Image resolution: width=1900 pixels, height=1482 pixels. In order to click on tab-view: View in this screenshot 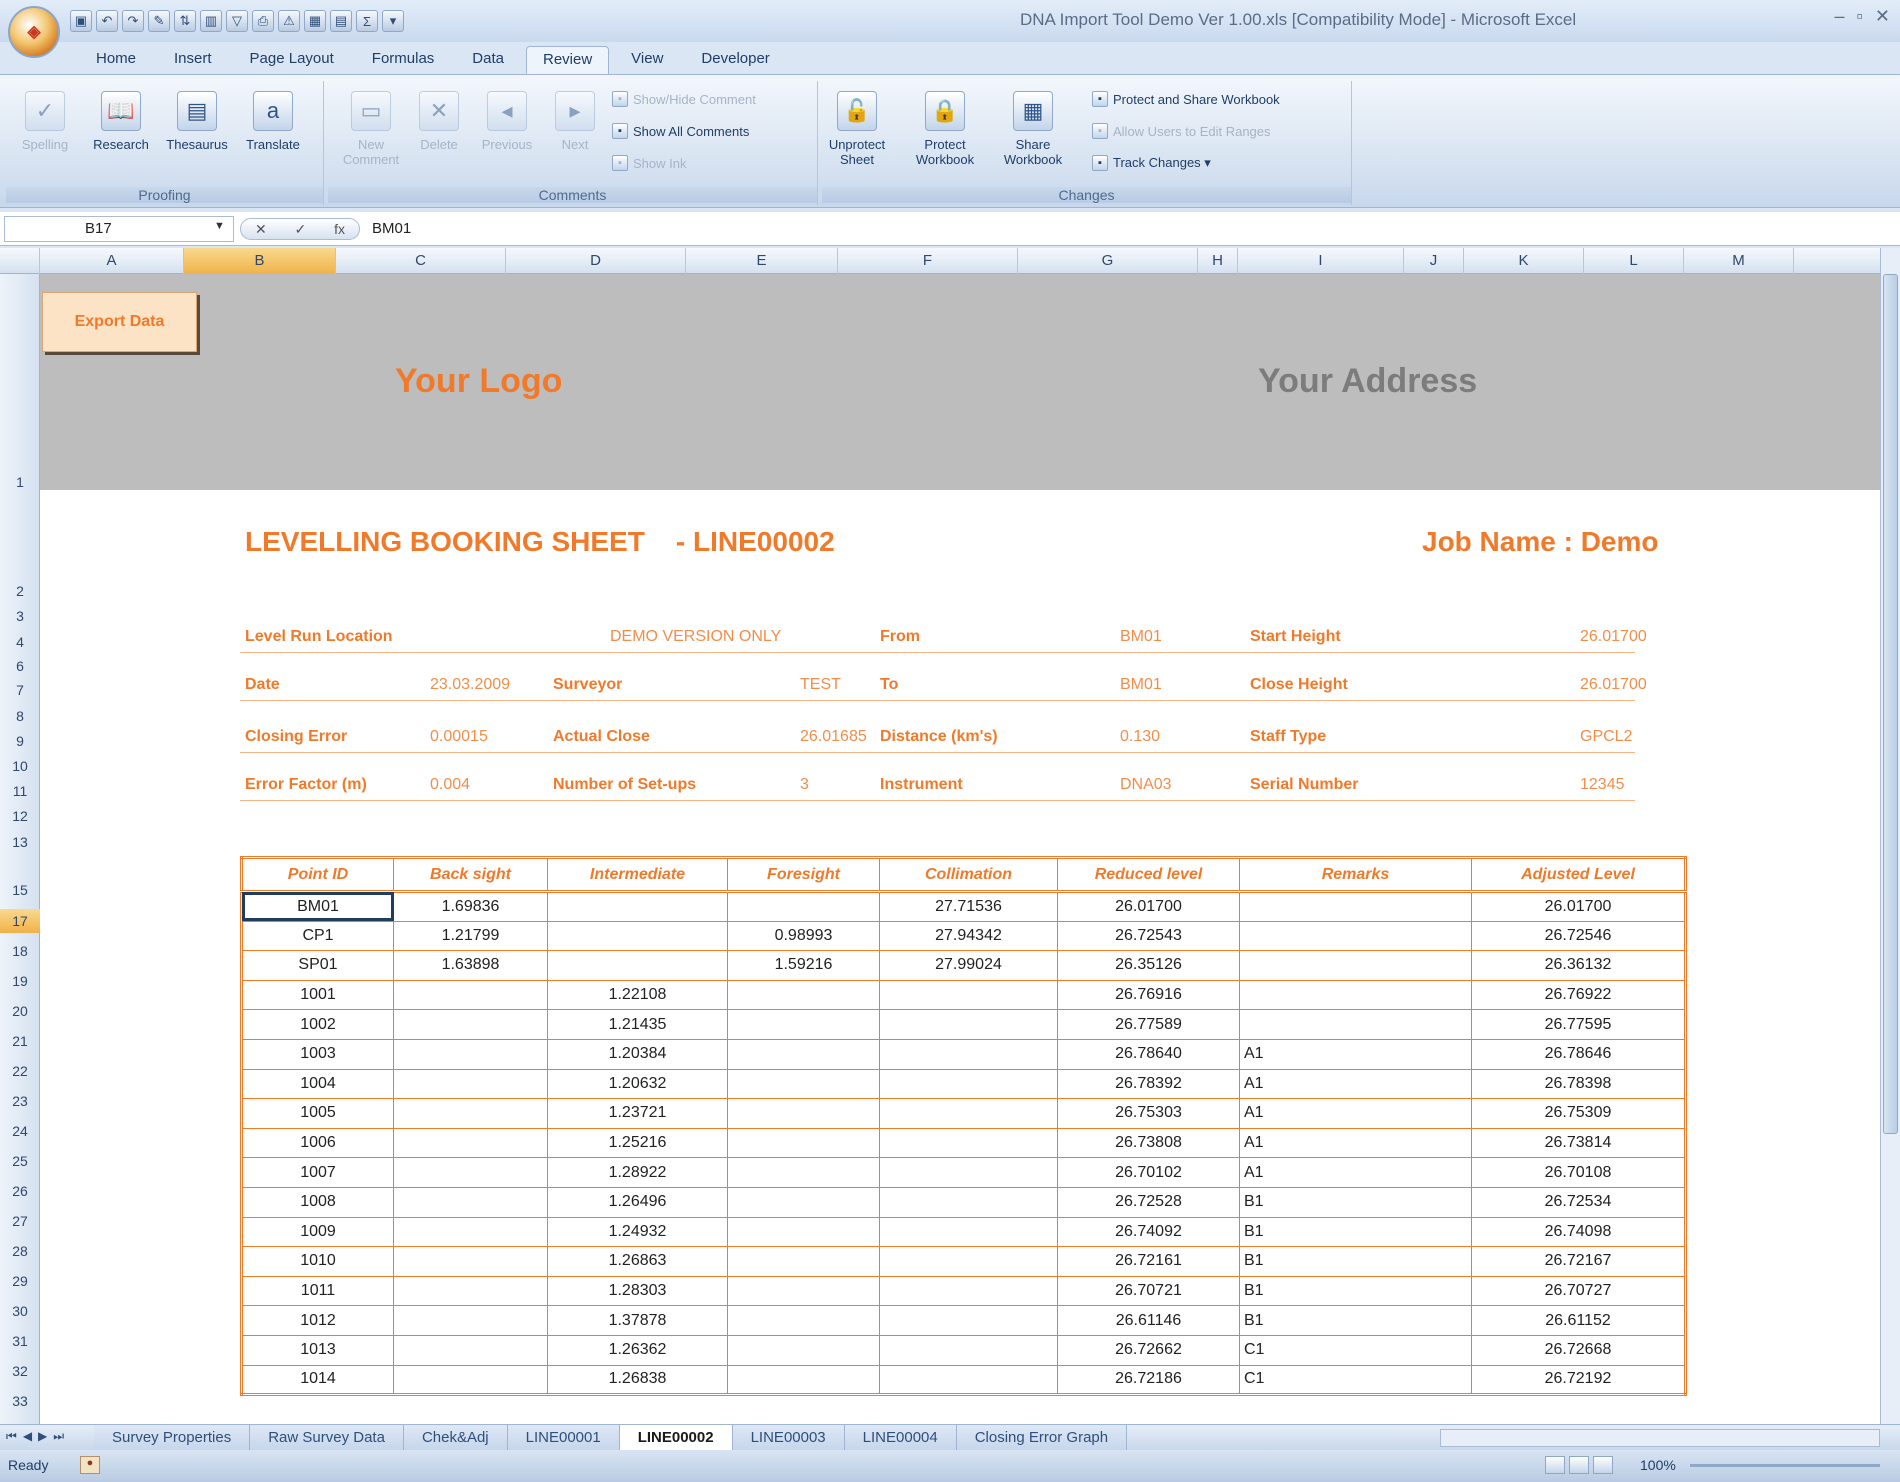, I will do `click(647, 60)`.